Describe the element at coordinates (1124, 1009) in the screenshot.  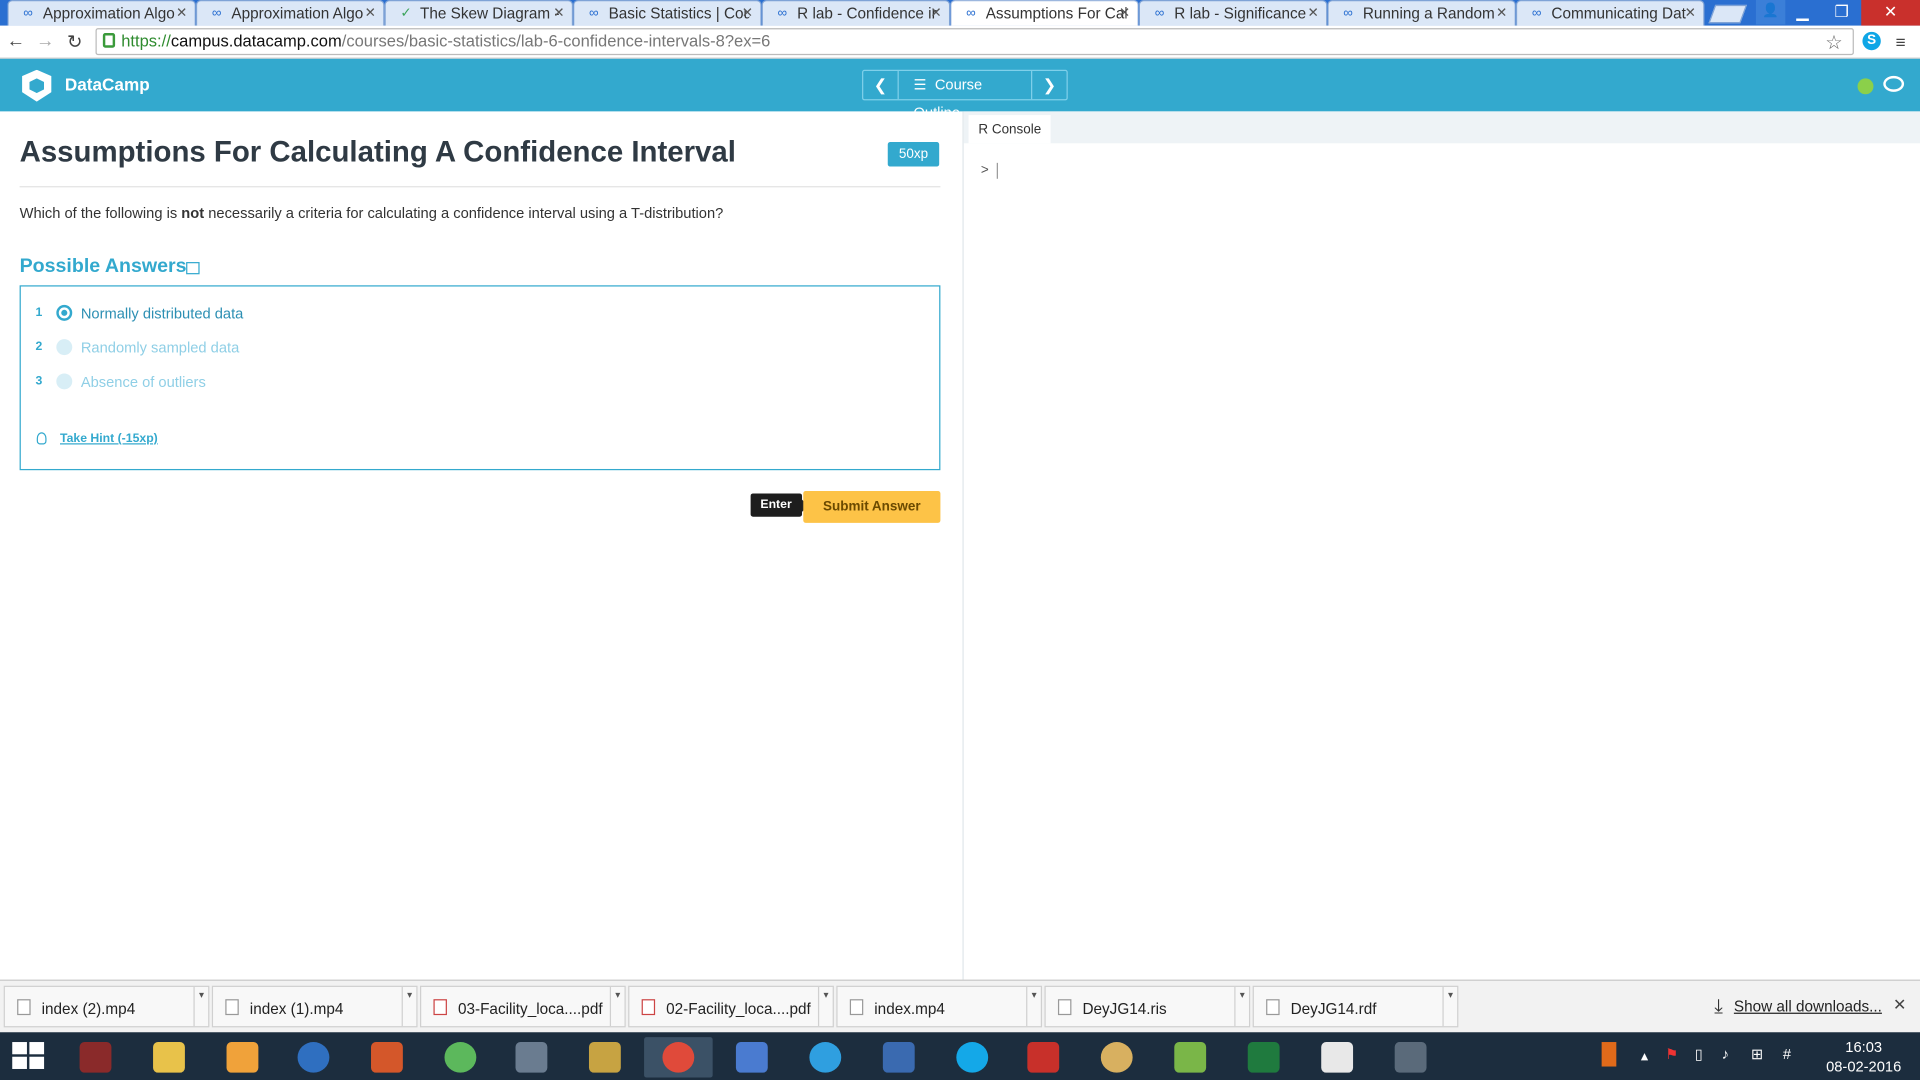
I see `download-name: DeyJG14.ris` at that location.